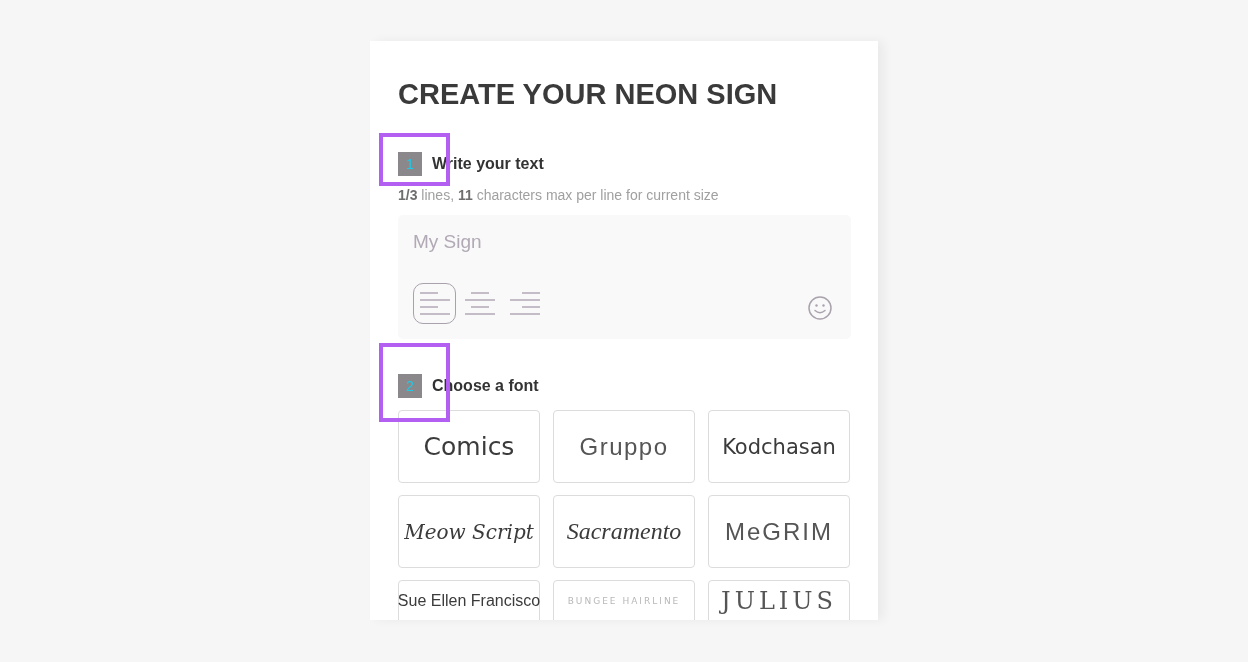  I want to click on align-left-icon, so click(434, 303).